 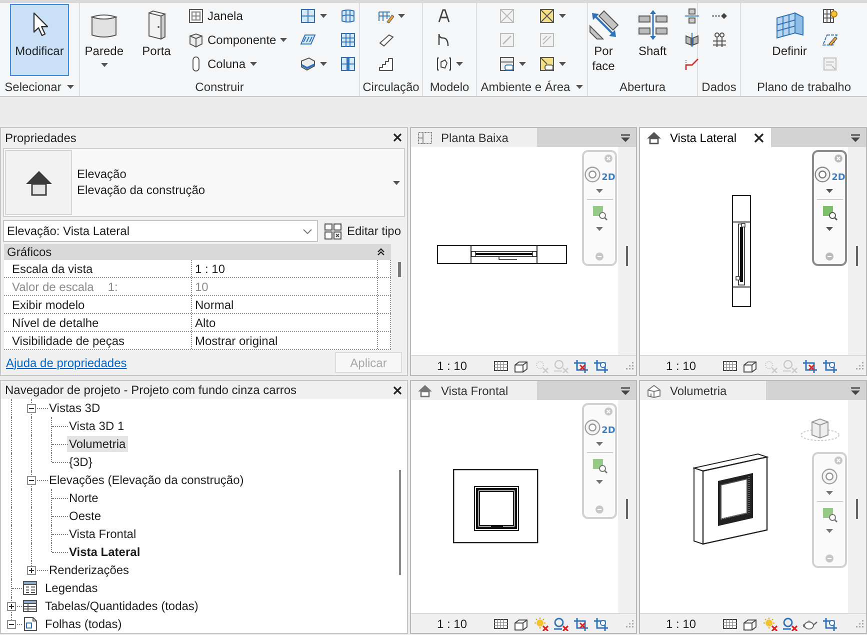 What do you see at coordinates (237, 40) in the screenshot?
I see `ribbon-button: Componente` at bounding box center [237, 40].